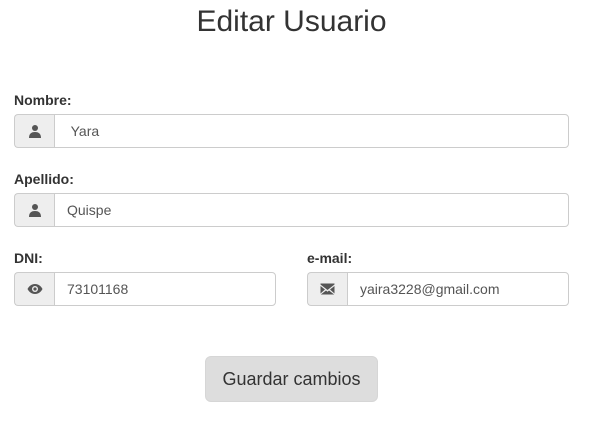 The image size is (591, 435). What do you see at coordinates (43, 100) in the screenshot?
I see `nombre-label: Nombre:` at bounding box center [43, 100].